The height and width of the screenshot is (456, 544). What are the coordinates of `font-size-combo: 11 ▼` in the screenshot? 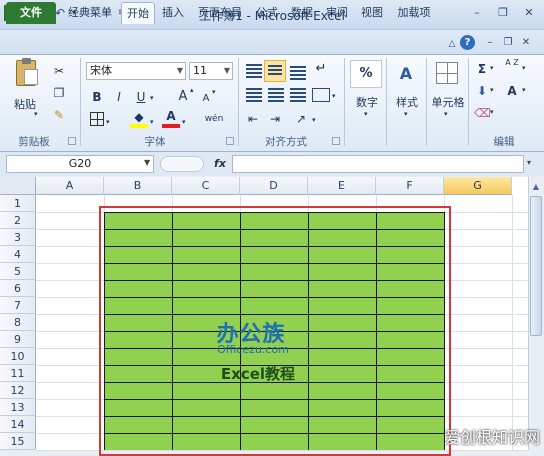 It's located at (211, 71).